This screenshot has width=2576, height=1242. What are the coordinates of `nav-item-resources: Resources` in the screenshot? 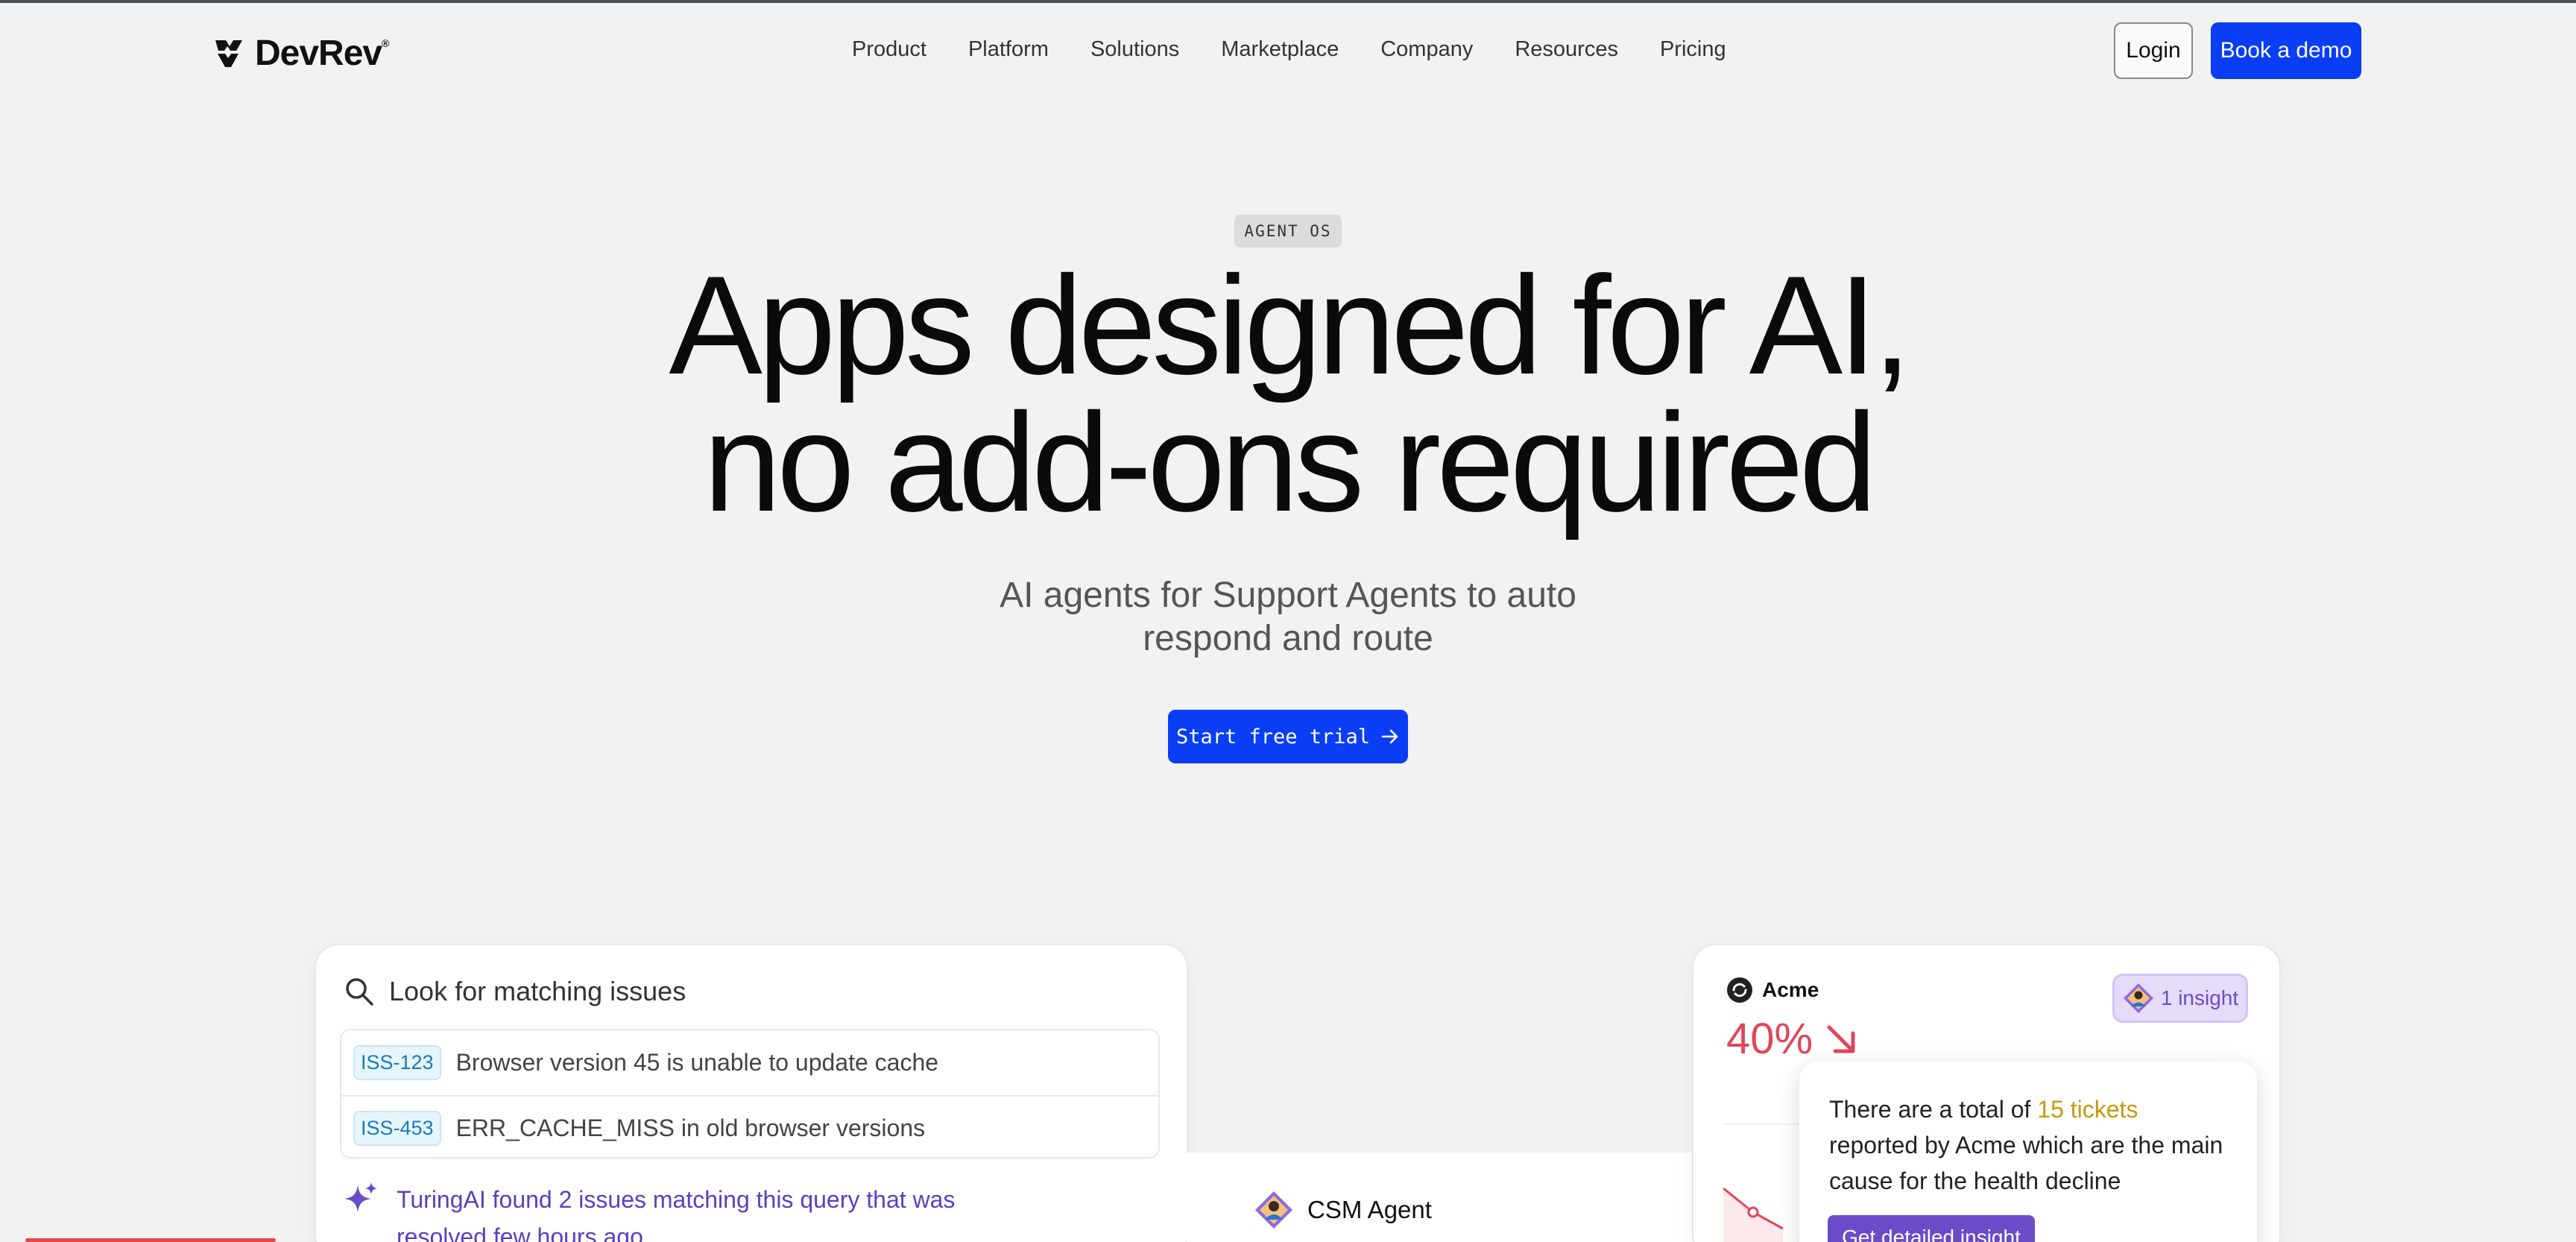 It's located at (1566, 49).